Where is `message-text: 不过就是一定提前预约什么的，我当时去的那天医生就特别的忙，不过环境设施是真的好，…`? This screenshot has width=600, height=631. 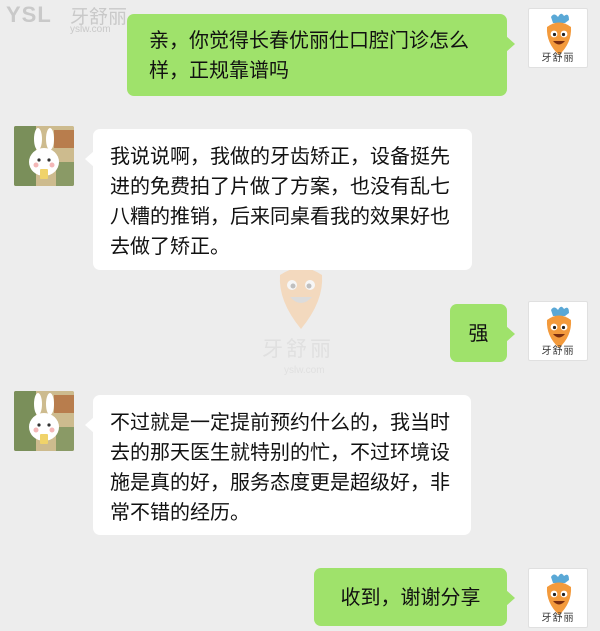
message-text: 不过就是一定提前预约什么的，我当时去的那天医生就特别的忙，不过环境设施是真的好，… is located at coordinates (280, 467).